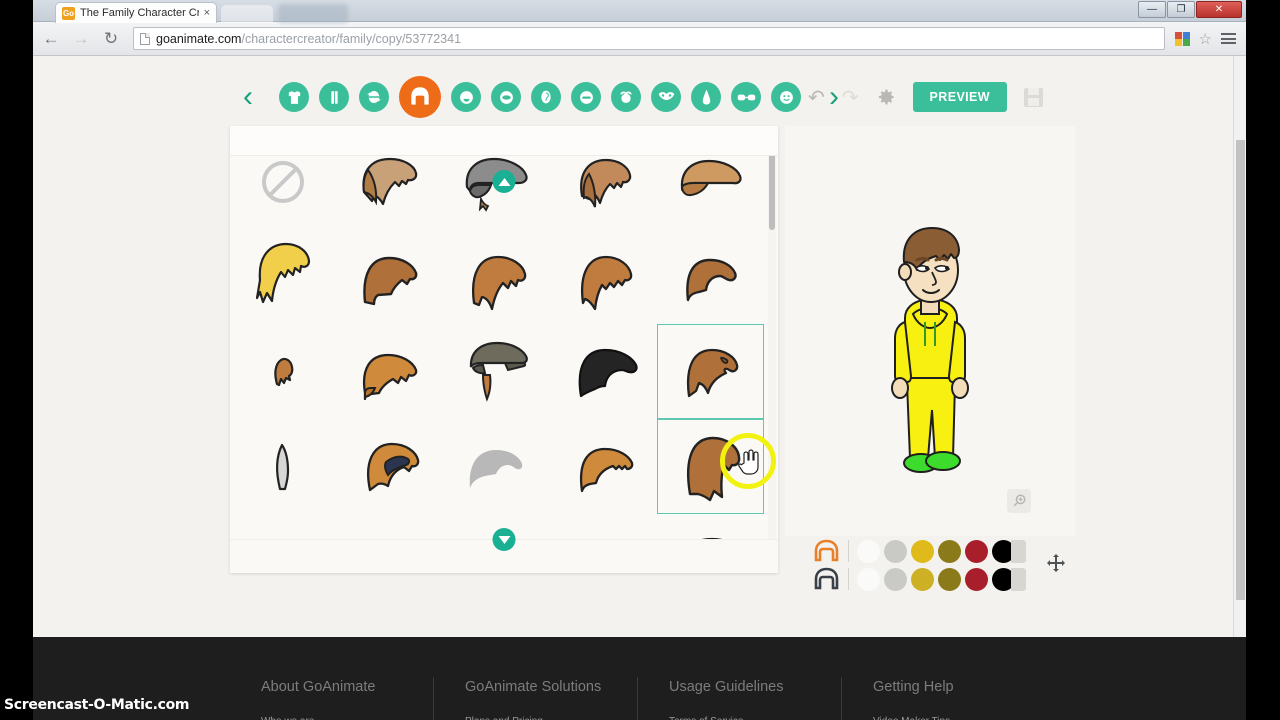  What do you see at coordinates (826, 551) in the screenshot?
I see `hair-front-outline-icon` at bounding box center [826, 551].